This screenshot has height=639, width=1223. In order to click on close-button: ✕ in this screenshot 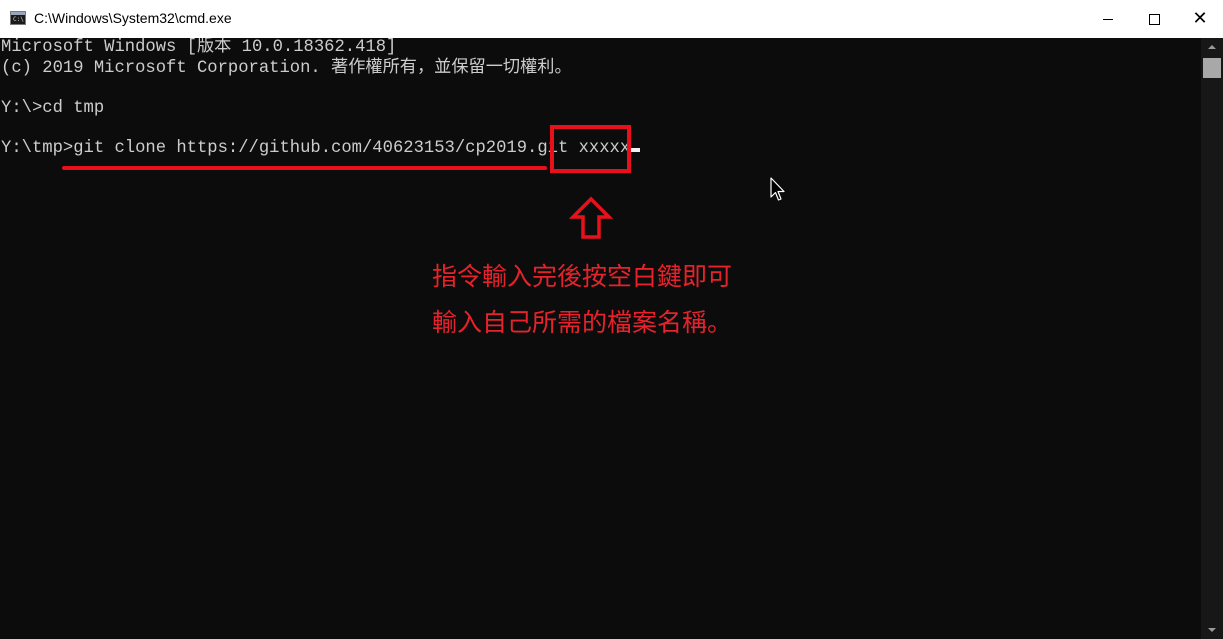, I will do `click(1200, 19)`.